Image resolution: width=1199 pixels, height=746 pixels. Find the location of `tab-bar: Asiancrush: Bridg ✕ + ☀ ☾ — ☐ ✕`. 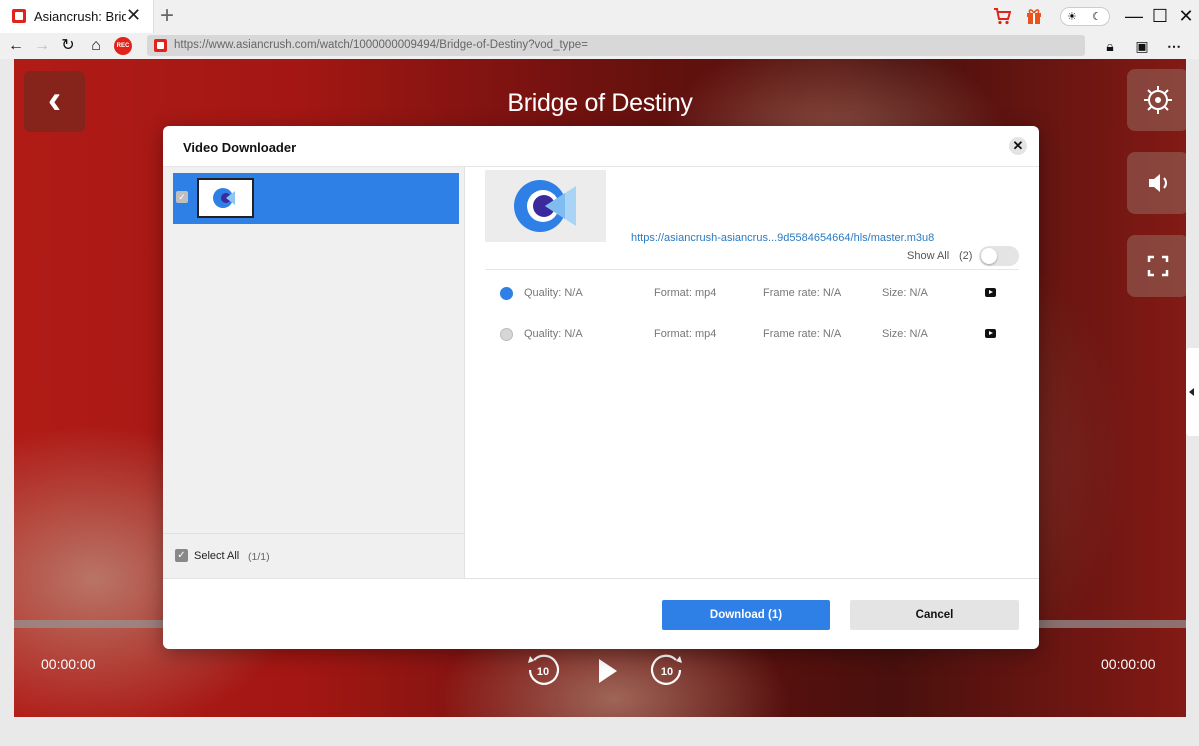

tab-bar: Asiancrush: Bridg ✕ + ☀ ☾ — ☐ ✕ is located at coordinates (599, 16).